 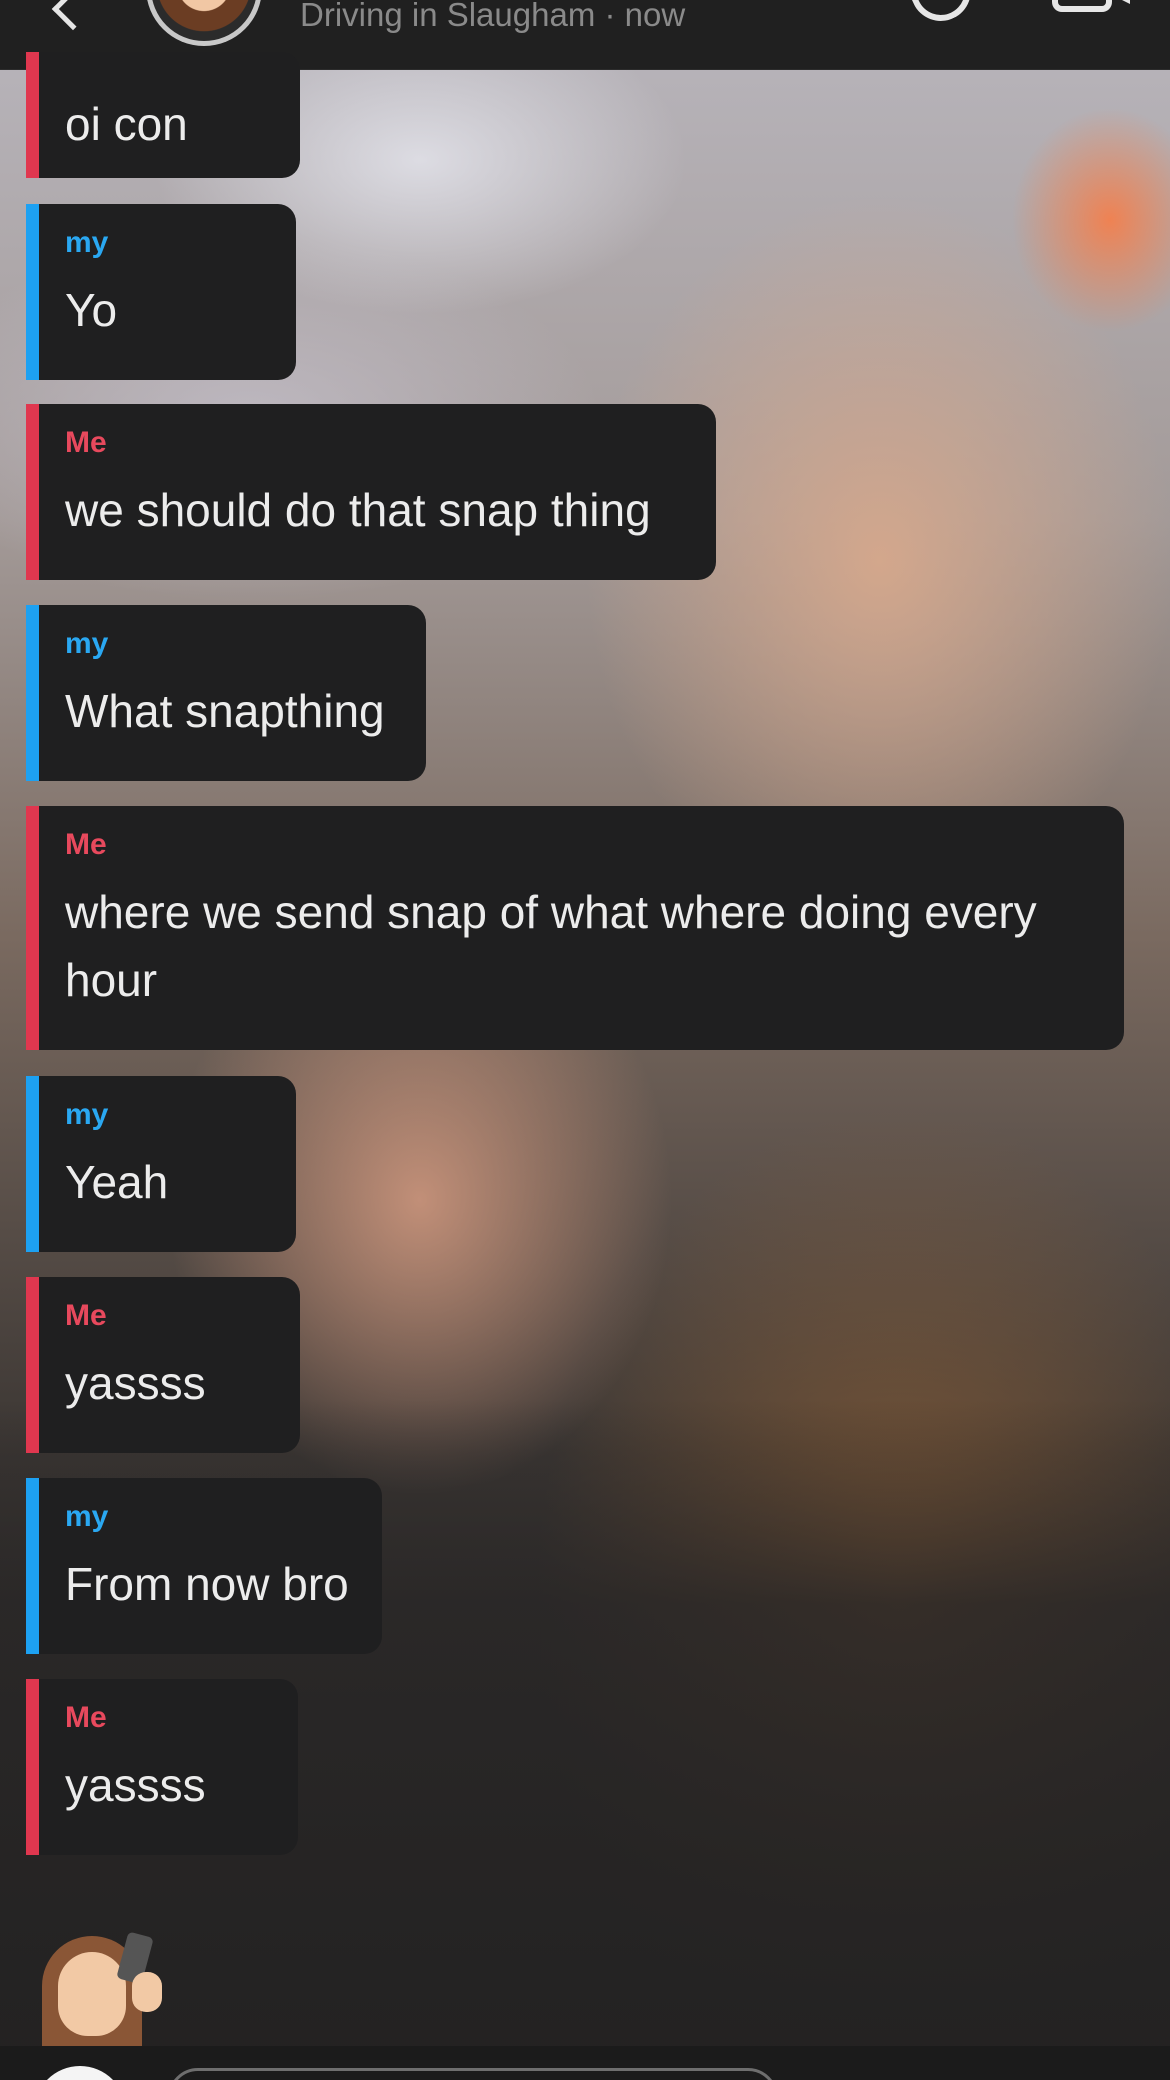 What do you see at coordinates (126, 124) in the screenshot?
I see `message-text: oi con` at bounding box center [126, 124].